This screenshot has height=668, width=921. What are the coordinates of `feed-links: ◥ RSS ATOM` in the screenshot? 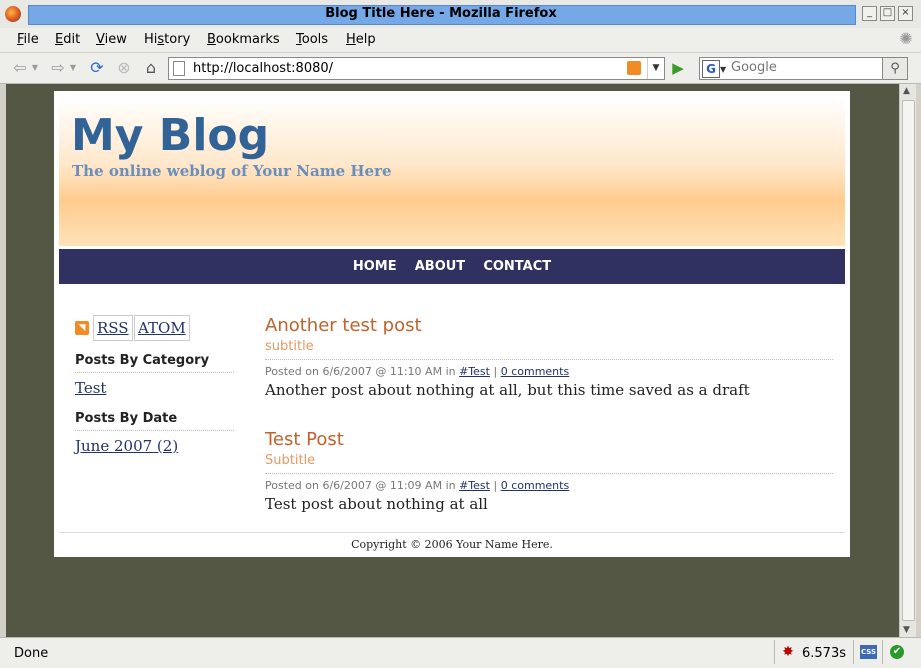 It's located at (155, 328).